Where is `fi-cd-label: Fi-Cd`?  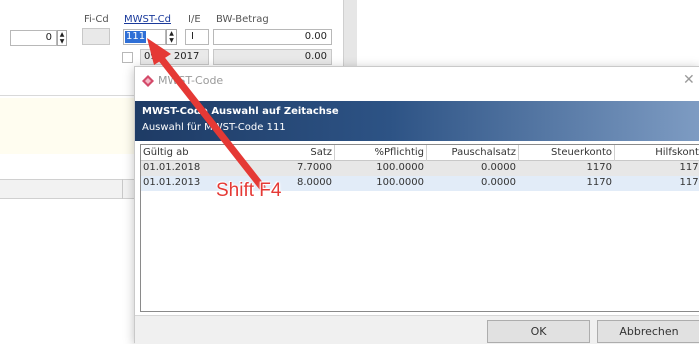
fi-cd-label: Fi-Cd is located at coordinates (96, 19).